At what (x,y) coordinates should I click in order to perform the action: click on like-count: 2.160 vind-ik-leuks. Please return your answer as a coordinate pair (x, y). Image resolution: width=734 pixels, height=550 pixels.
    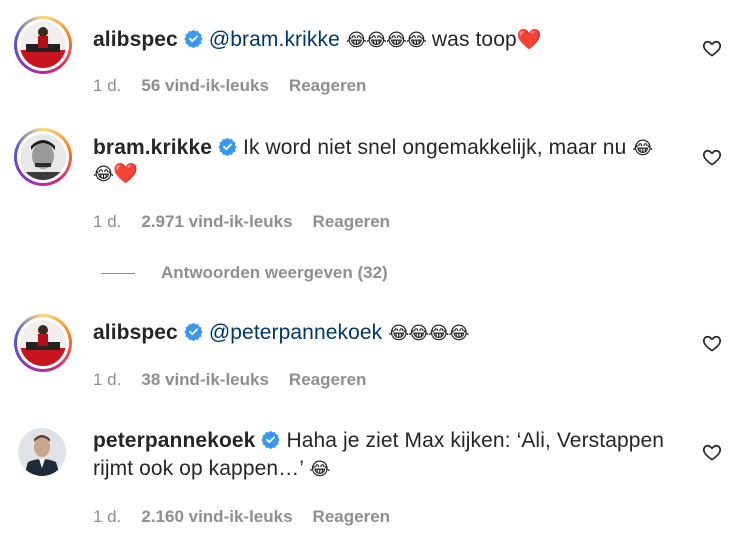
    Looking at the image, I should click on (216, 516).